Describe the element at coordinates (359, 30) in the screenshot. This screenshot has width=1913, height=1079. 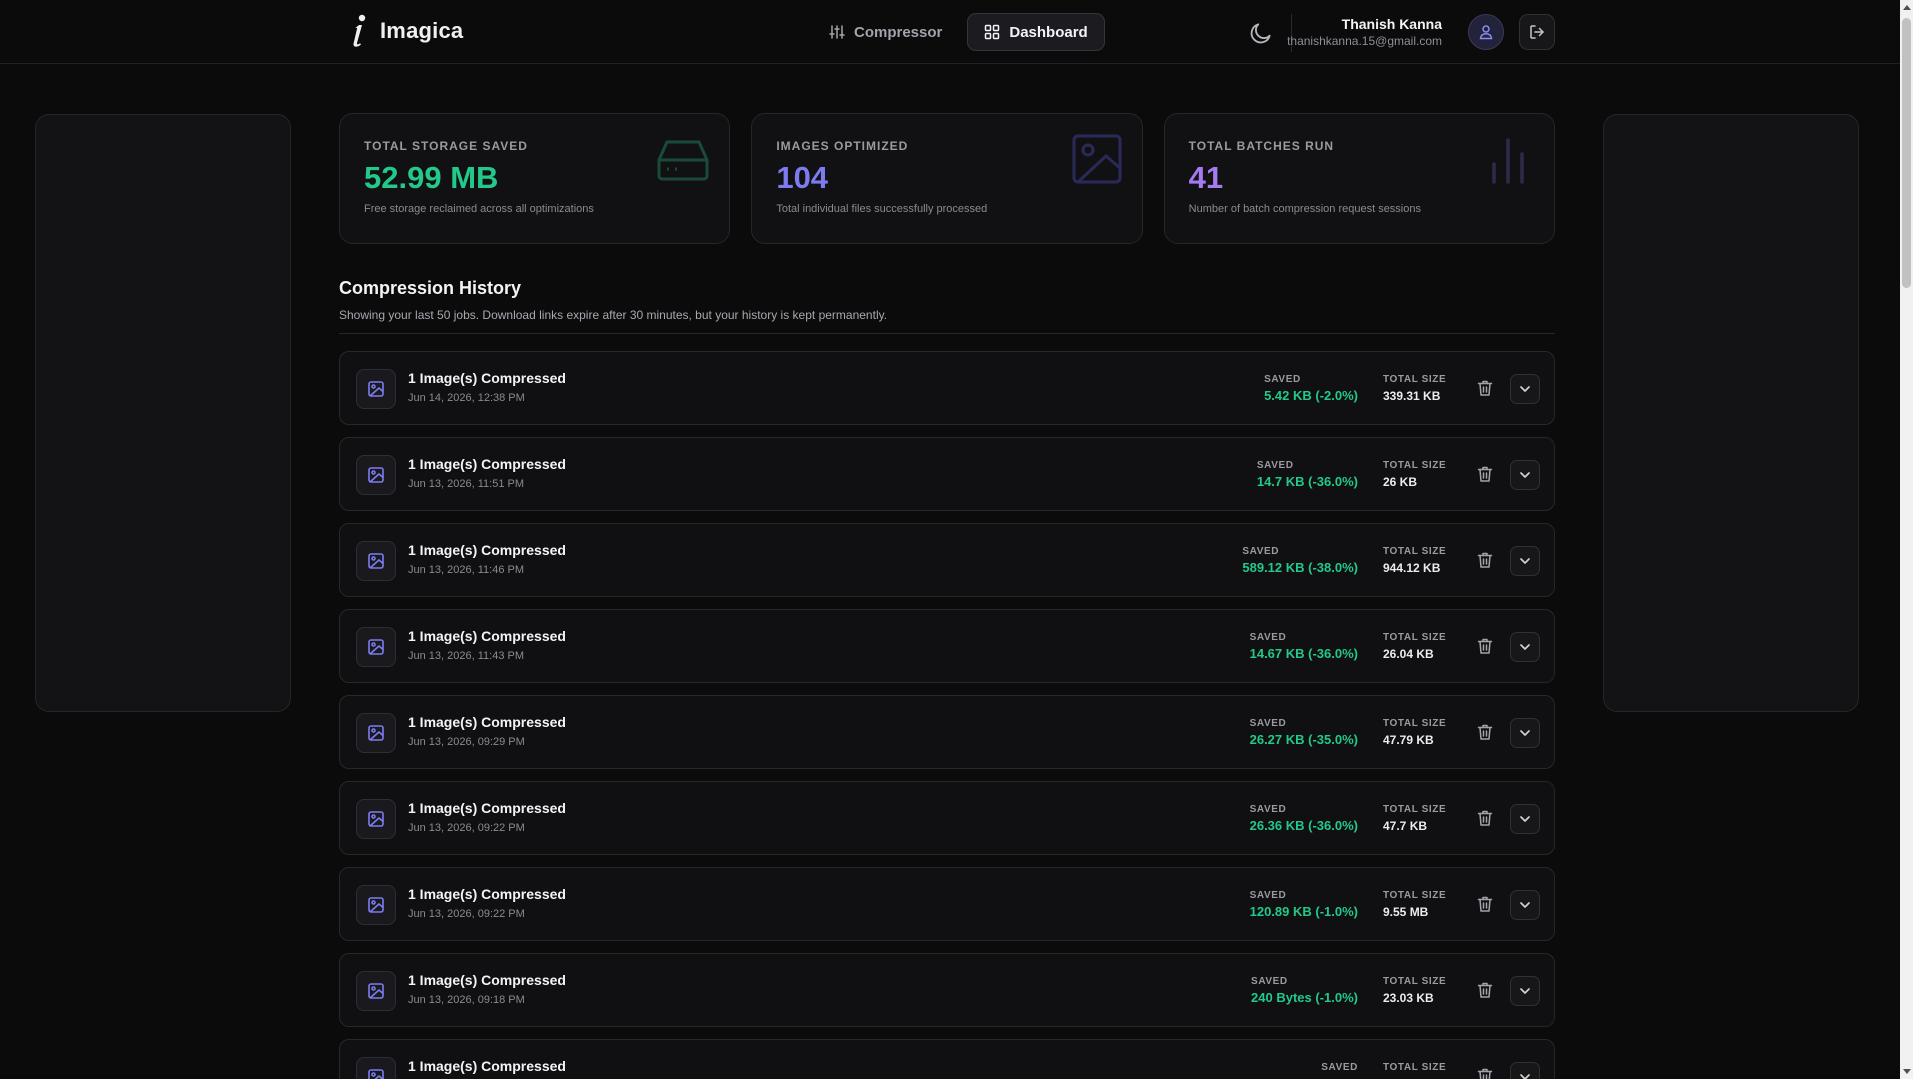
I see `logo-icon` at that location.